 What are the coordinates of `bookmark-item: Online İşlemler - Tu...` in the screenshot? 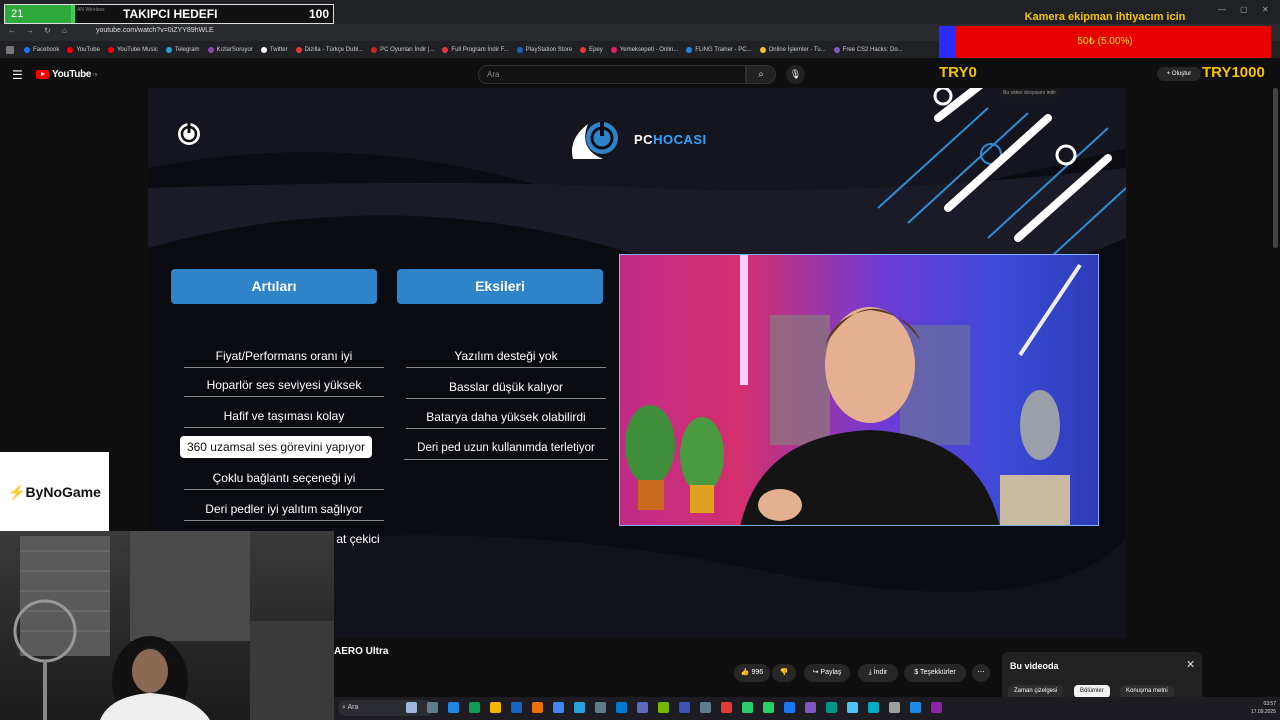 It's located at (792, 49).